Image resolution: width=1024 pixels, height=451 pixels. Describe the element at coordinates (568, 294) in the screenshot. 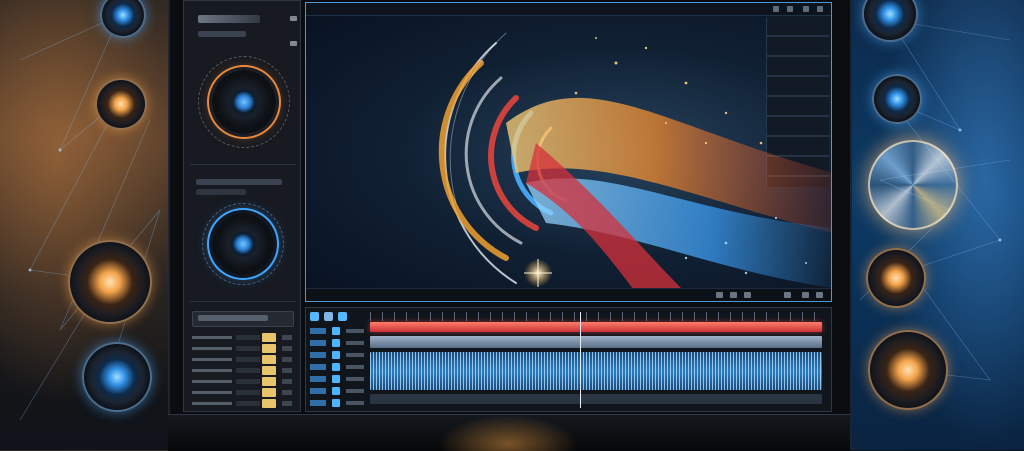

I see `viewer-transport-bar` at that location.